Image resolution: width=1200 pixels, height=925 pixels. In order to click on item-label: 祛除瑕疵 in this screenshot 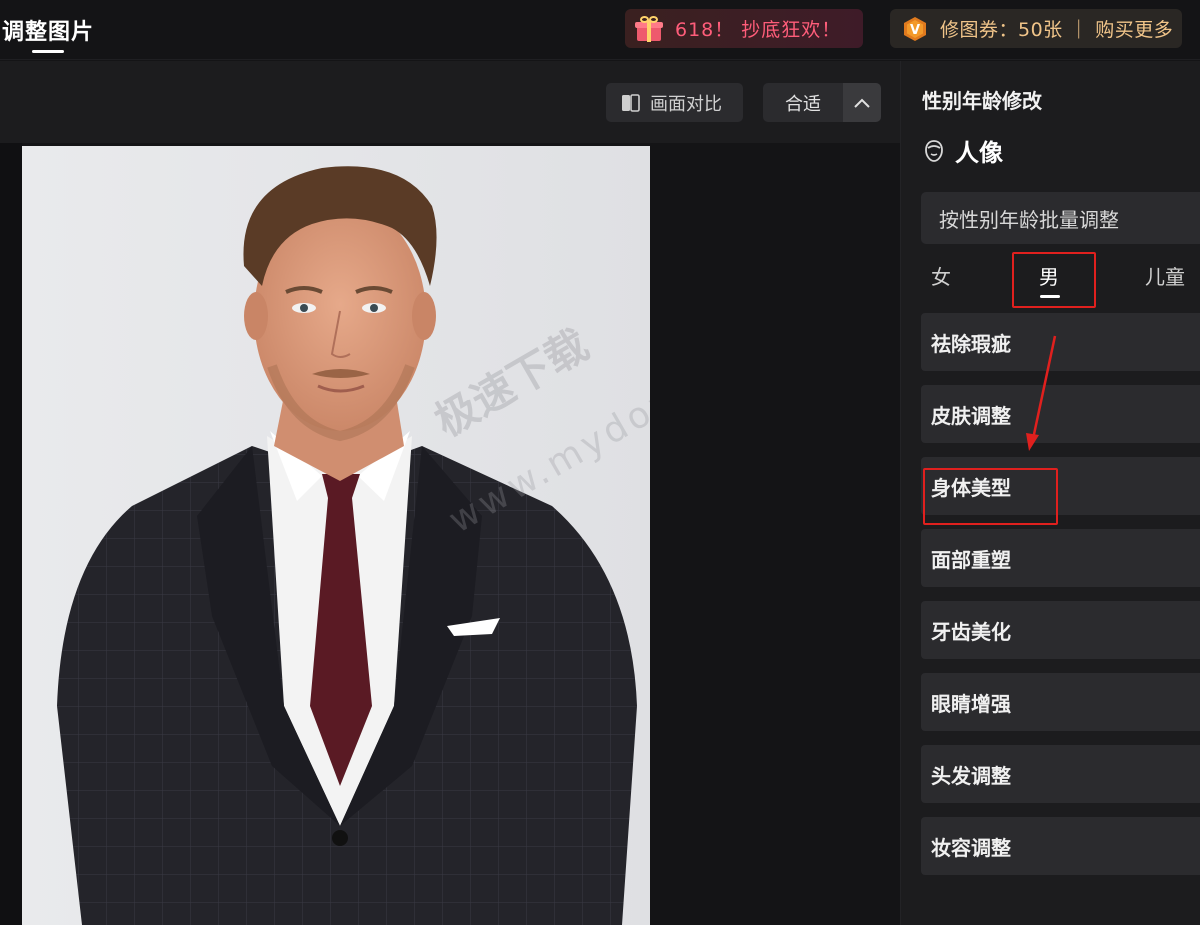, I will do `click(971, 343)`.